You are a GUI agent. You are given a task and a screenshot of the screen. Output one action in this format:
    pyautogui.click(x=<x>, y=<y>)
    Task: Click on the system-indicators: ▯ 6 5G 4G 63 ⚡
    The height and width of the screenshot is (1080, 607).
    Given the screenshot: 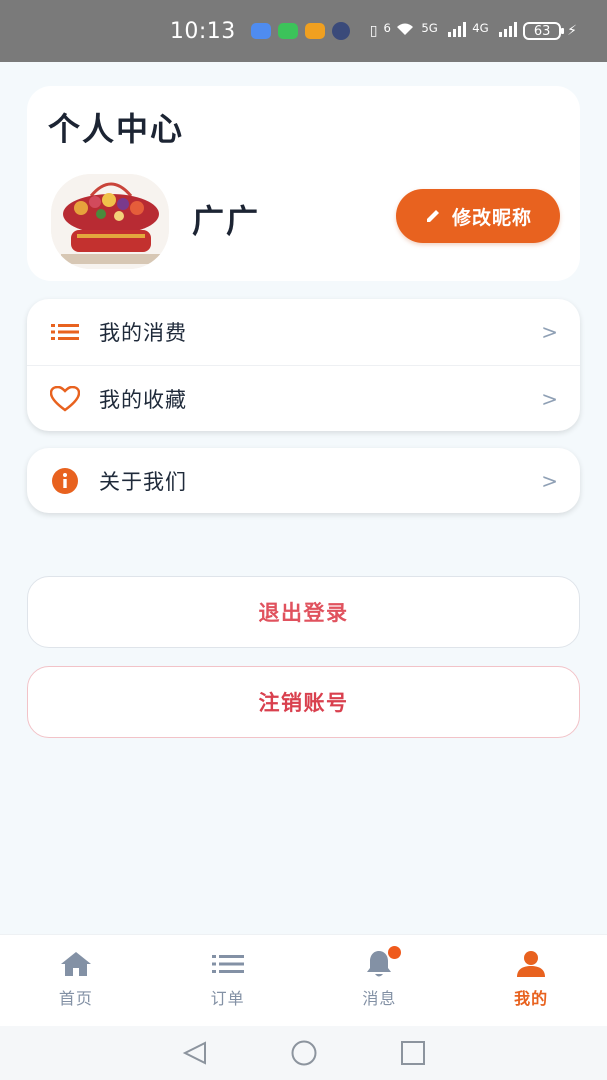 What is the action you would take?
    pyautogui.click(x=470, y=31)
    